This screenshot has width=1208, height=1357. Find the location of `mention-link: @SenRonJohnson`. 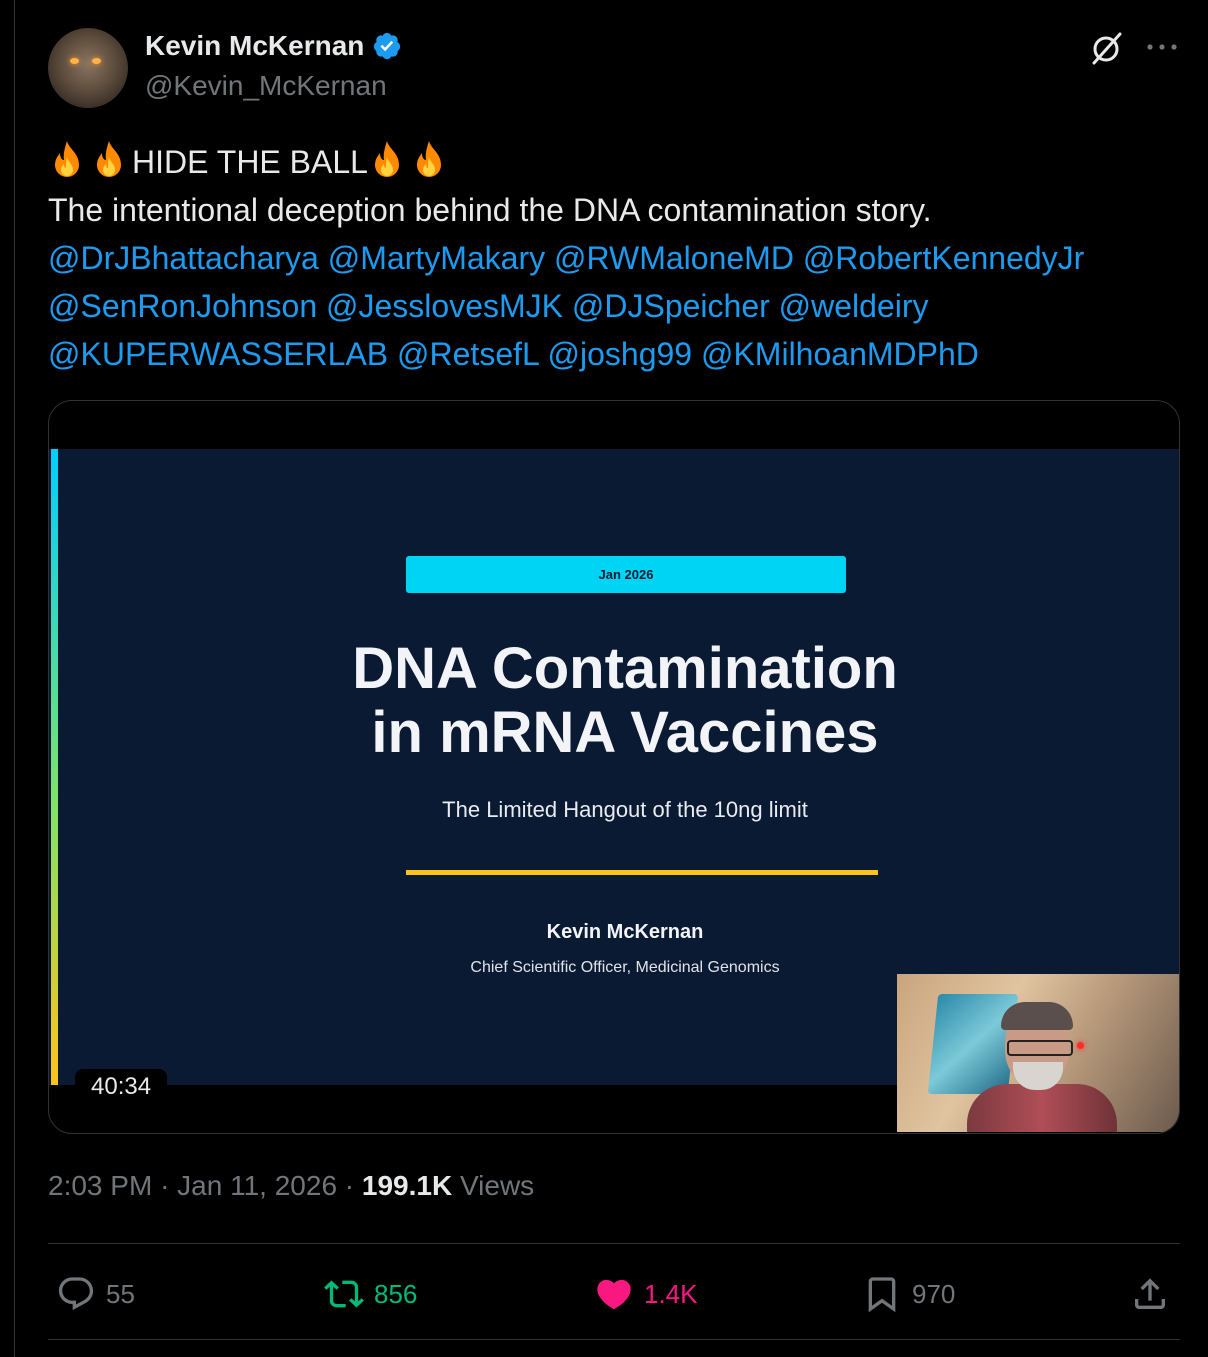

mention-link: @SenRonJohnson is located at coordinates (182, 306).